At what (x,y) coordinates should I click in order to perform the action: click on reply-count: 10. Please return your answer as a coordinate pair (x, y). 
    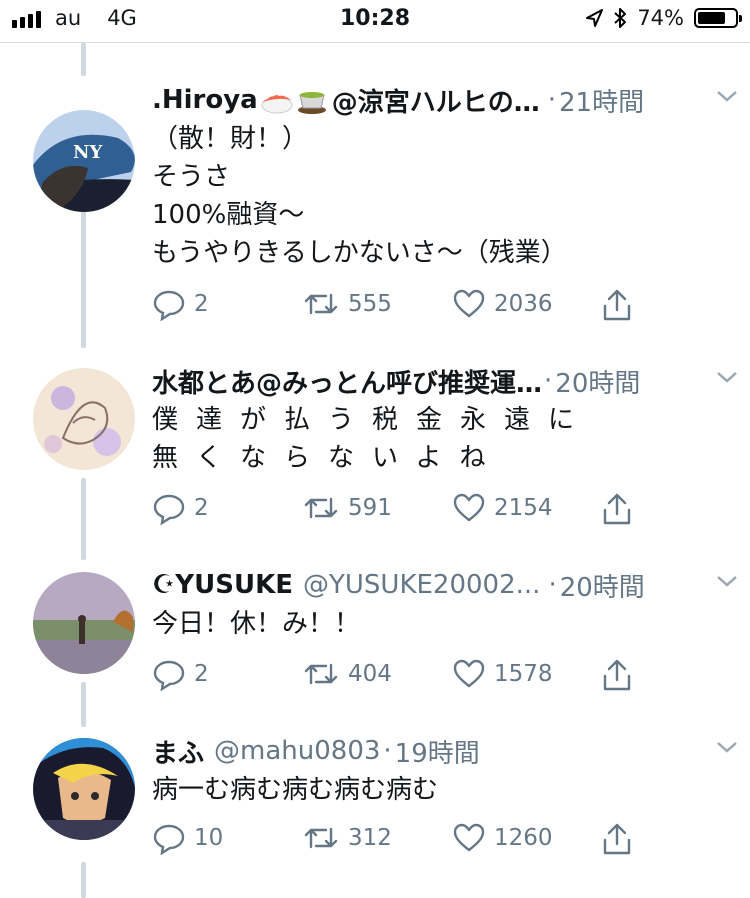
    Looking at the image, I should click on (209, 838).